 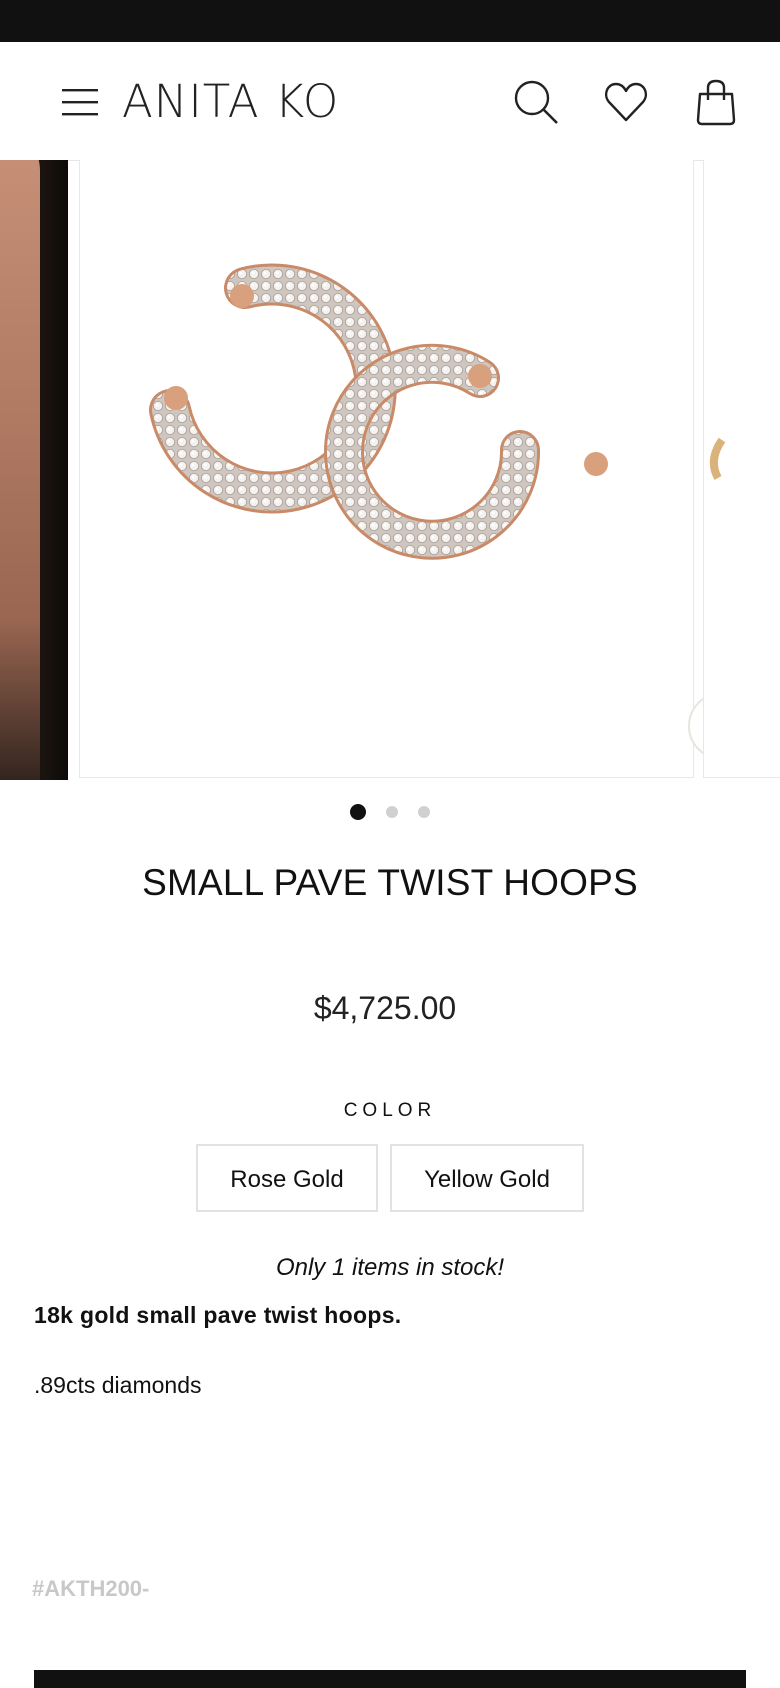 What do you see at coordinates (390, 1267) in the screenshot?
I see `stock-message: Only 1 items in stock!` at bounding box center [390, 1267].